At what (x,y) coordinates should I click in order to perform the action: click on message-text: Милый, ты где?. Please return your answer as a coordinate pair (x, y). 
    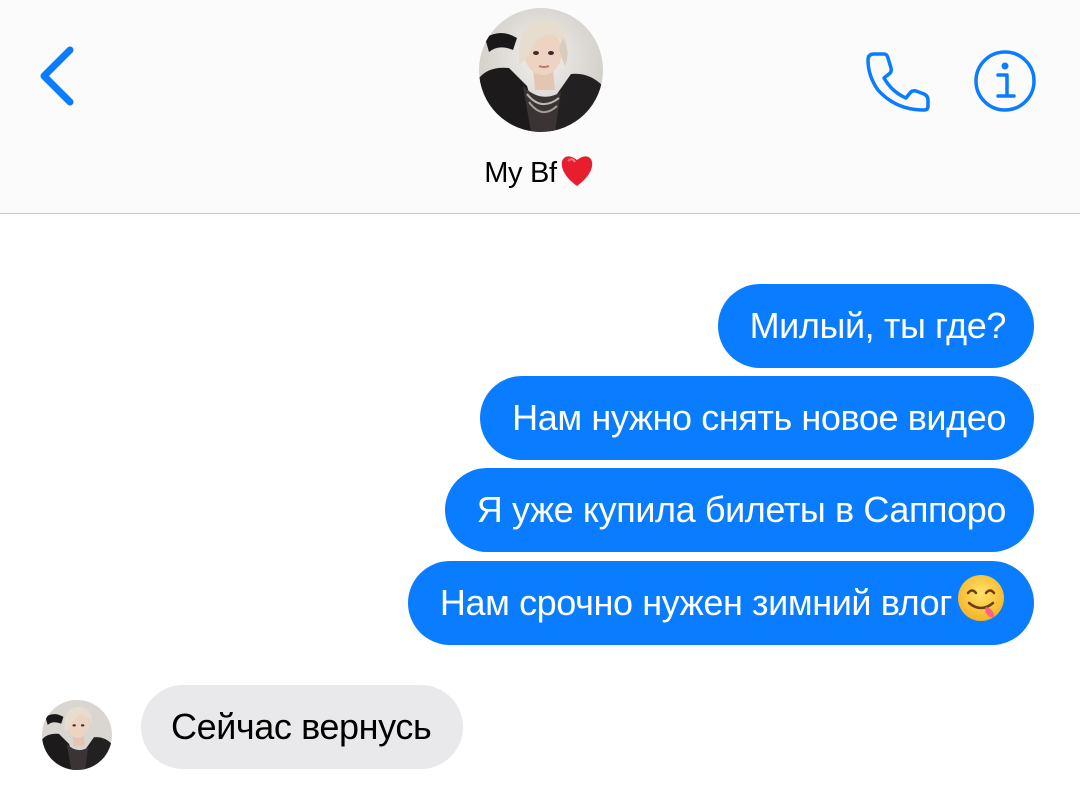
    Looking at the image, I should click on (878, 325).